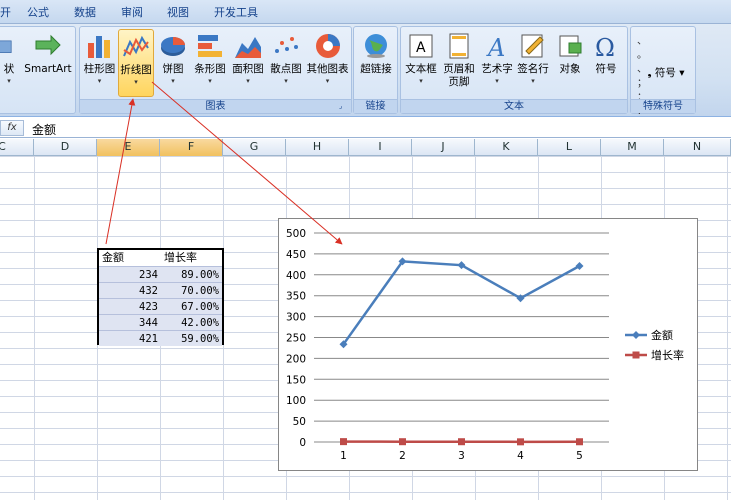 This screenshot has width=731, height=500. Describe the element at coordinates (48, 69) in the screenshot. I see `smartart-label: SmartArt` at that location.